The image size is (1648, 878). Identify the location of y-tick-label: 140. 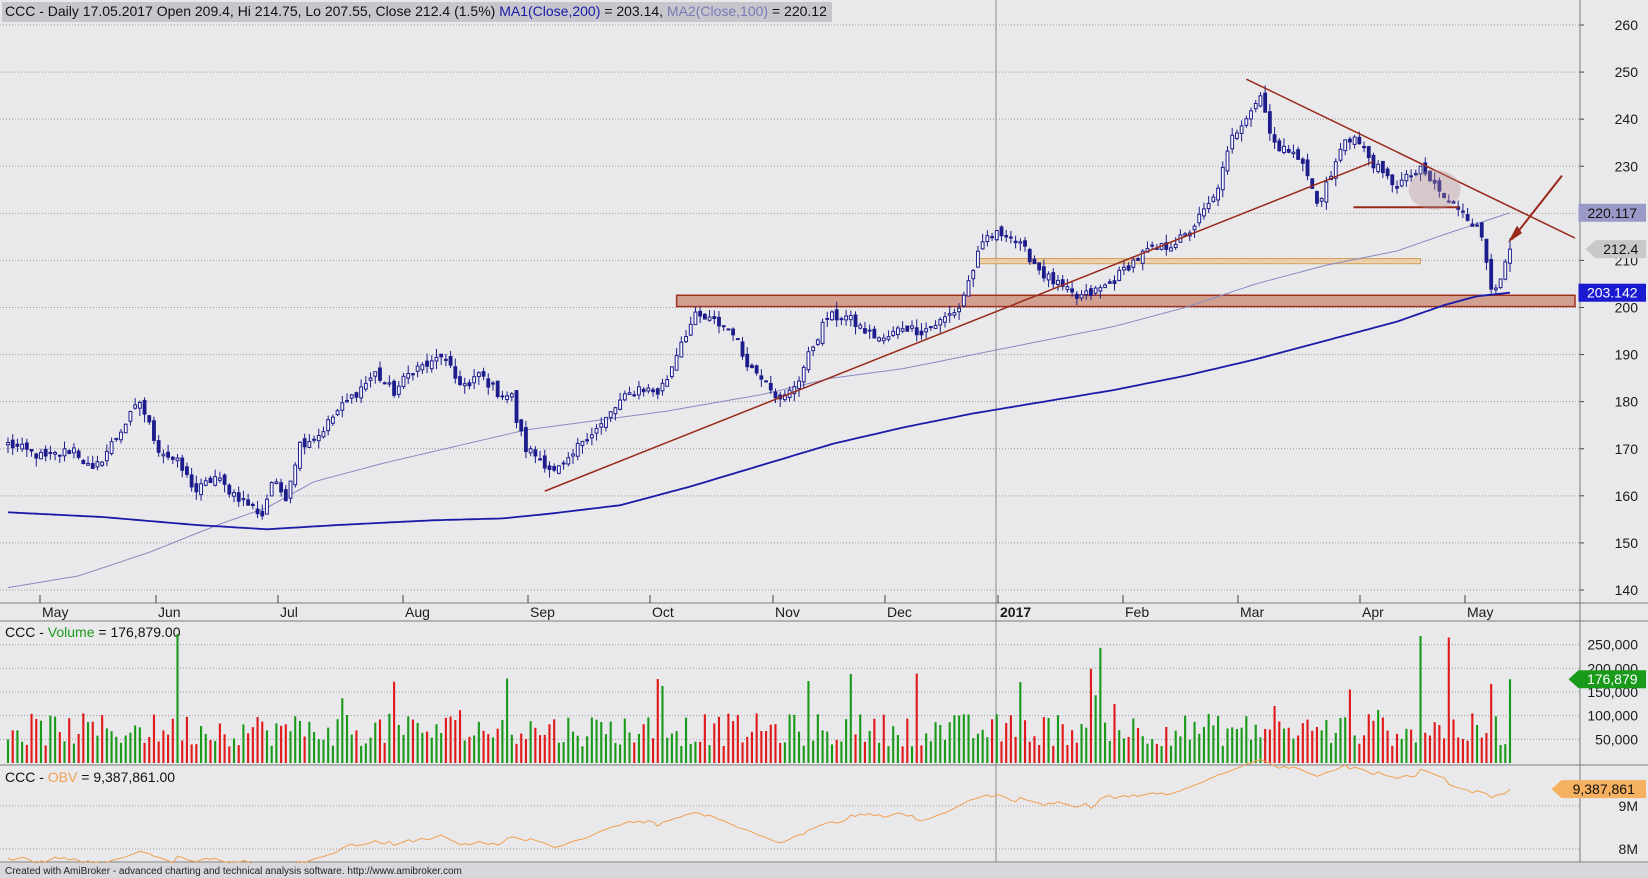
(1627, 590).